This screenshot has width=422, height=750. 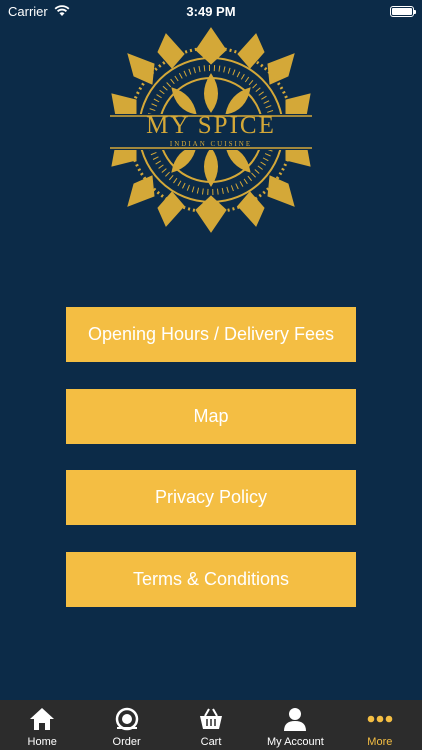 I want to click on tab-bar: Home Order Cart My Account More, so click(x=211, y=725).